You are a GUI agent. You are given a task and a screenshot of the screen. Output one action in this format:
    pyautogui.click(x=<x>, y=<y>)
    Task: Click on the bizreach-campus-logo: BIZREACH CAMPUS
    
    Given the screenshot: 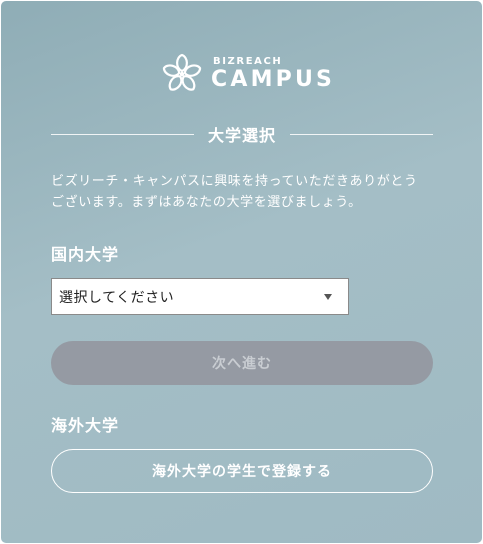 What is the action you would take?
    pyautogui.click(x=248, y=74)
    